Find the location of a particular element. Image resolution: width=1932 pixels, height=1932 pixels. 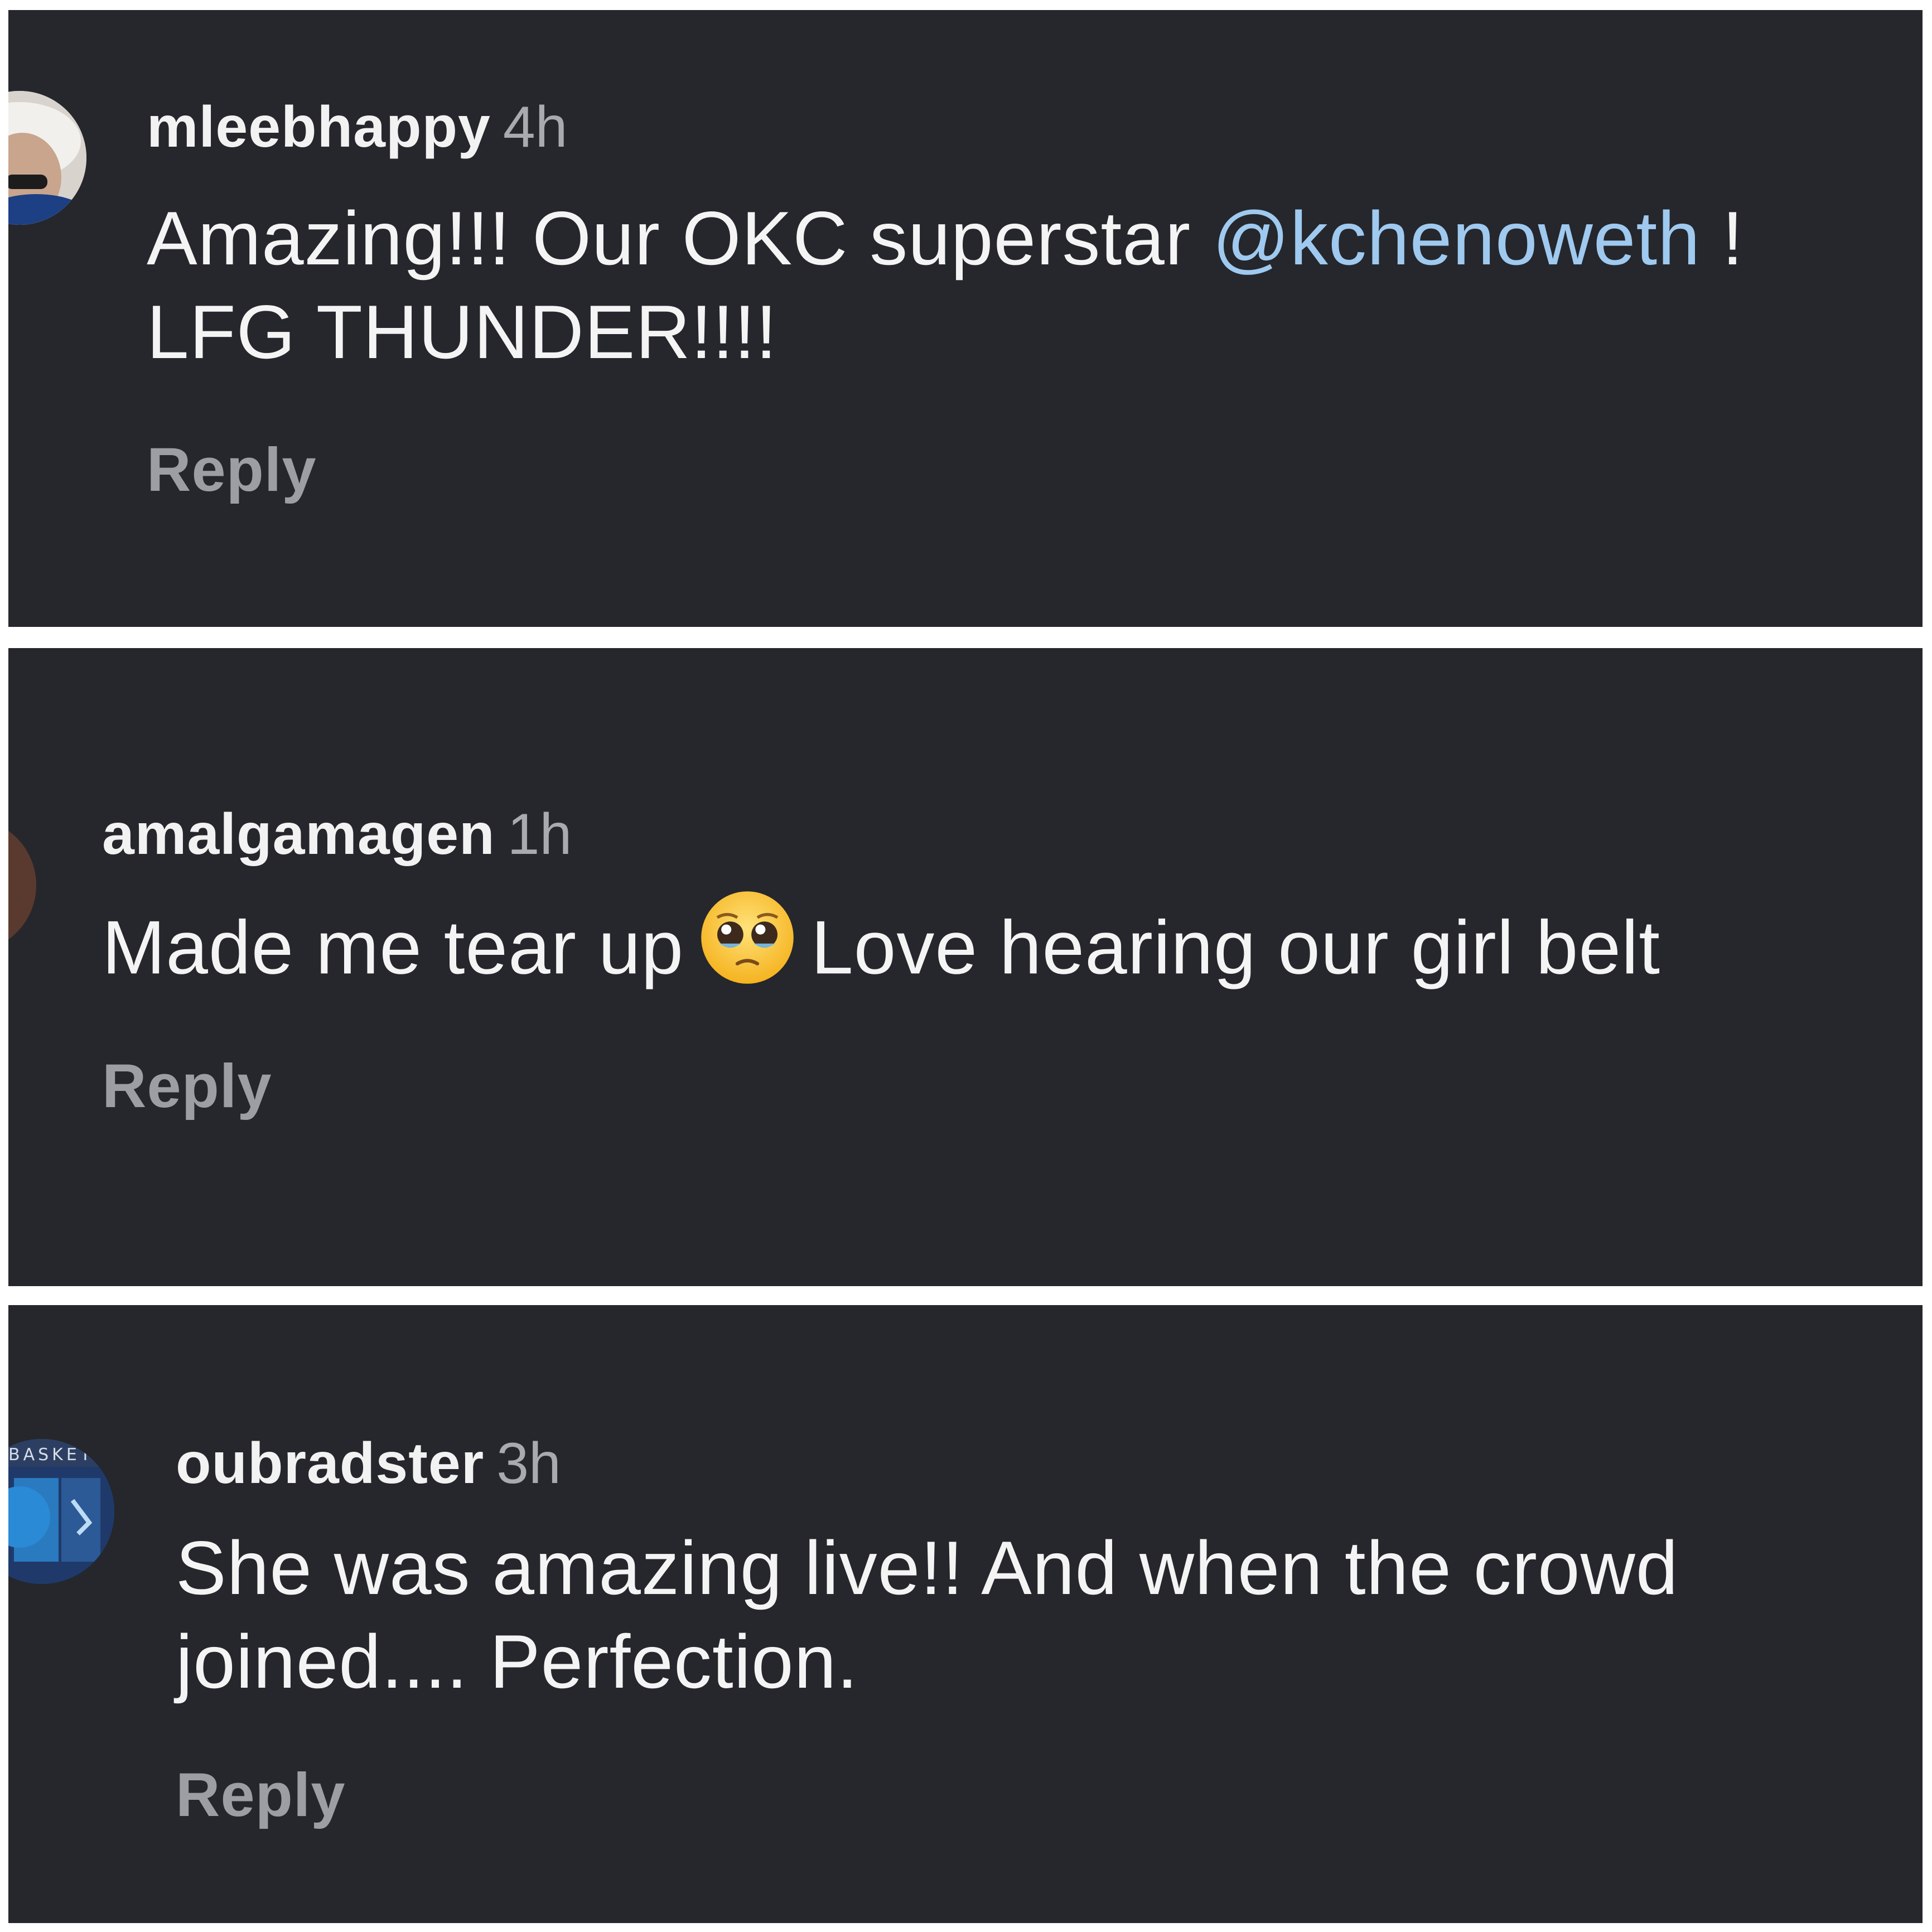

username: amalgamagen is located at coordinates (298, 834).